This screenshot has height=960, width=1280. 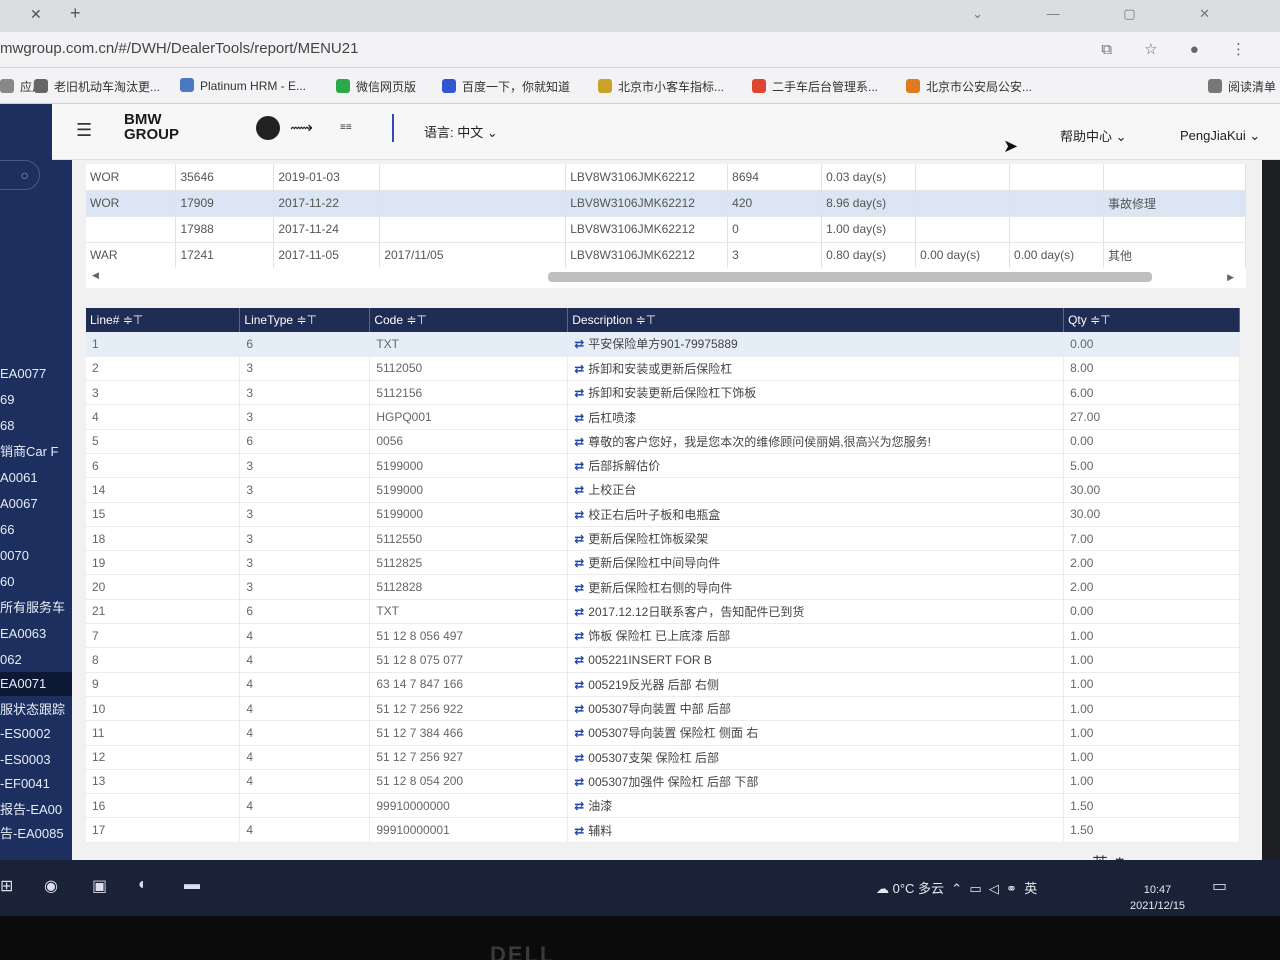 What do you see at coordinates (663, 417) in the screenshot?
I see `table-row: 4 3 HGPQ001 ⇄ 后杠喷漆 27.00` at bounding box center [663, 417].